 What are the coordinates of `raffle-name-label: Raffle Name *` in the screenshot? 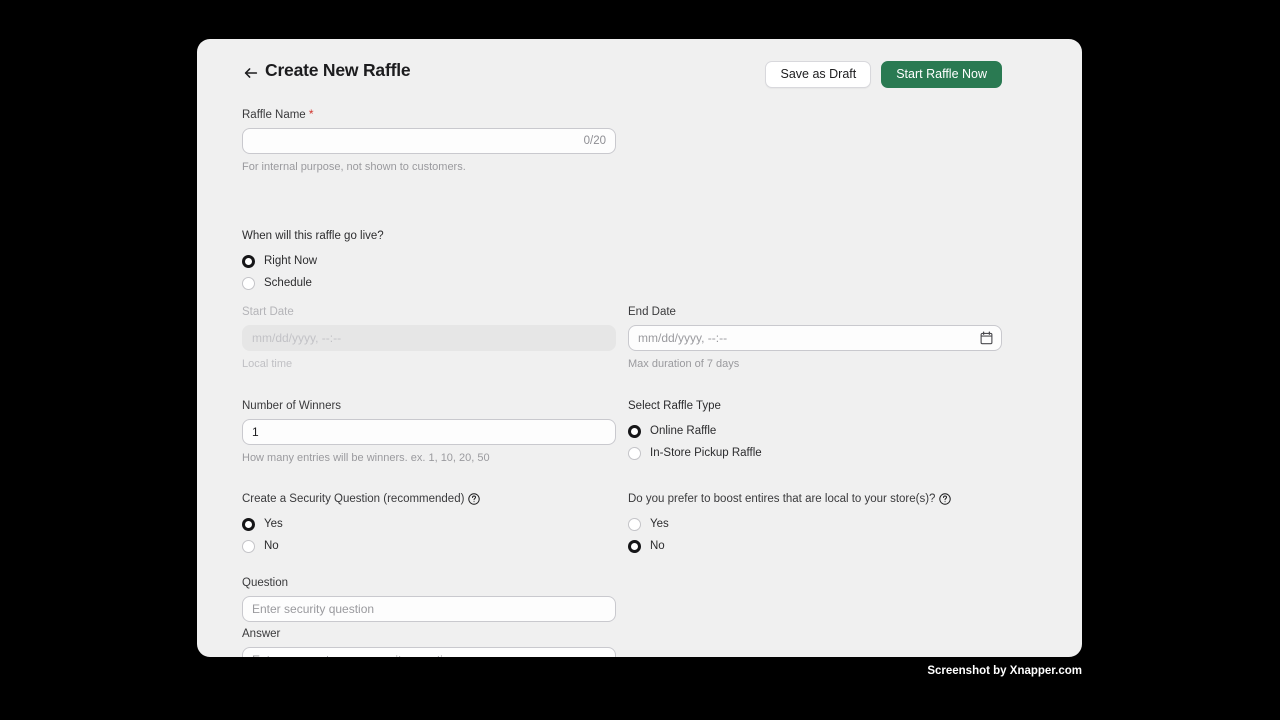 It's located at (429, 114).